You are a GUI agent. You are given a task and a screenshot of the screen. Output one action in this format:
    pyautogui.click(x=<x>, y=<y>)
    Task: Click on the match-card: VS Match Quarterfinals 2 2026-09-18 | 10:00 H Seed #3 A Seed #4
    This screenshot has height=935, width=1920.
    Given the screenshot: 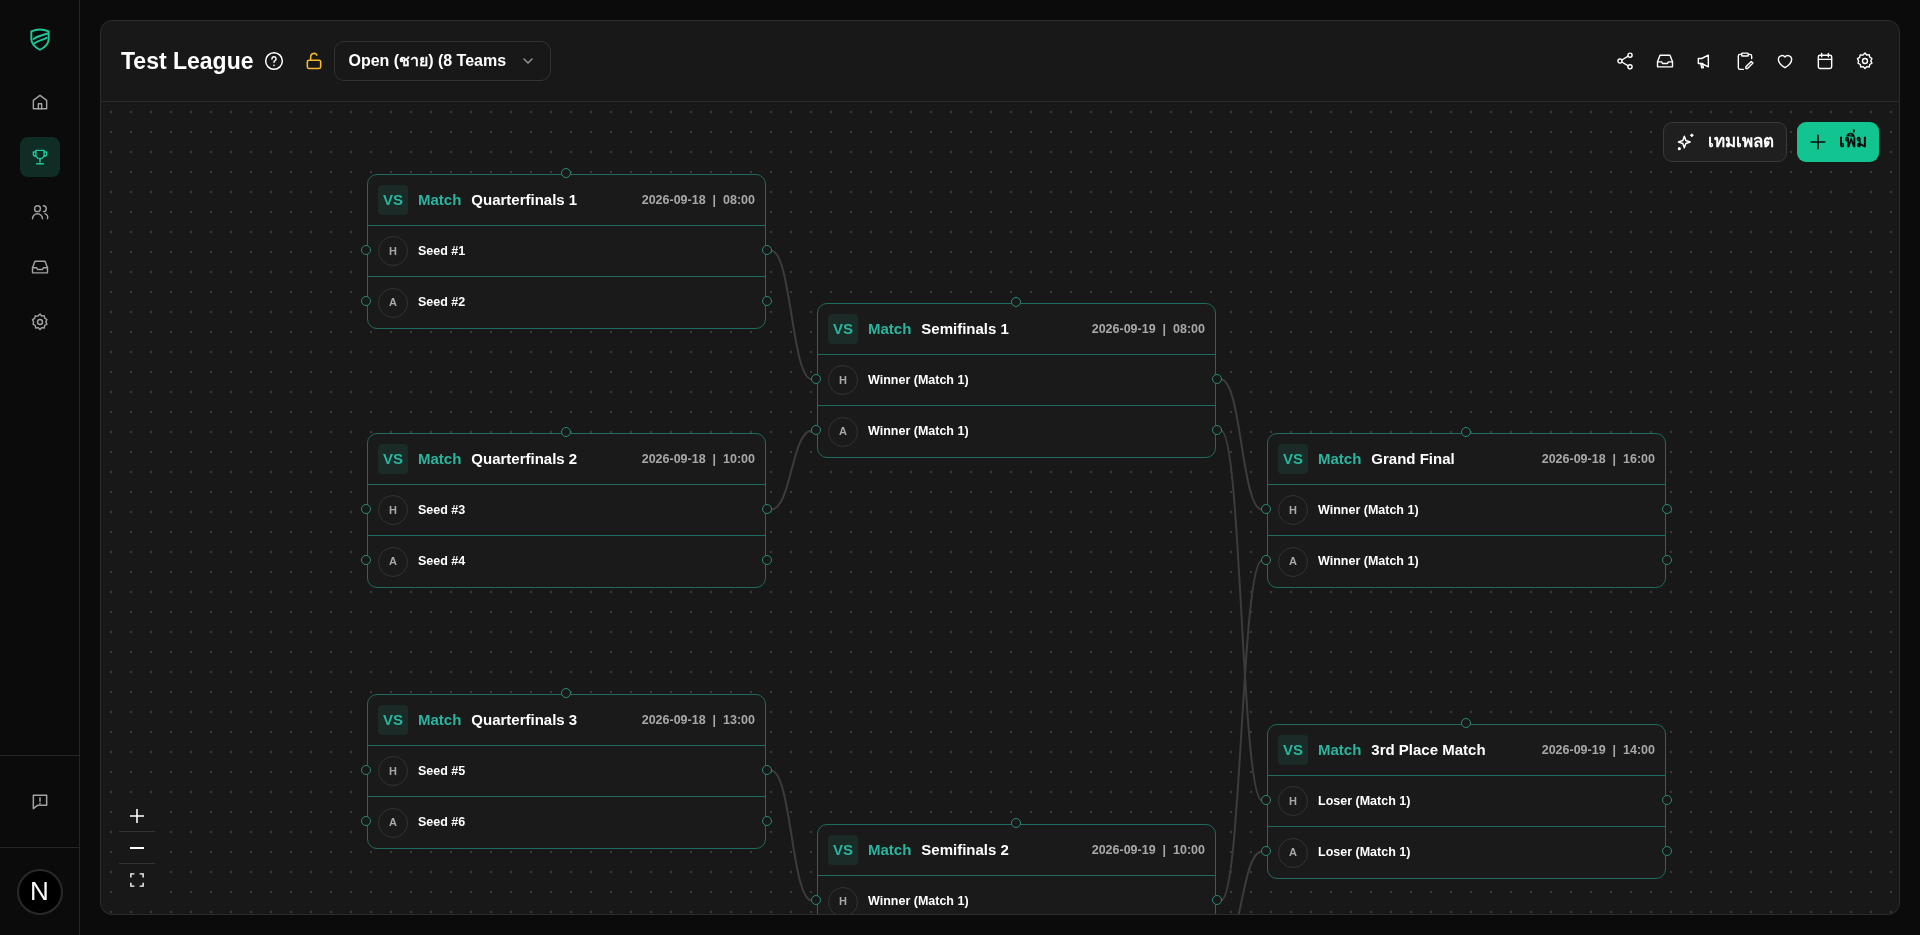 What is the action you would take?
    pyautogui.click(x=566, y=510)
    